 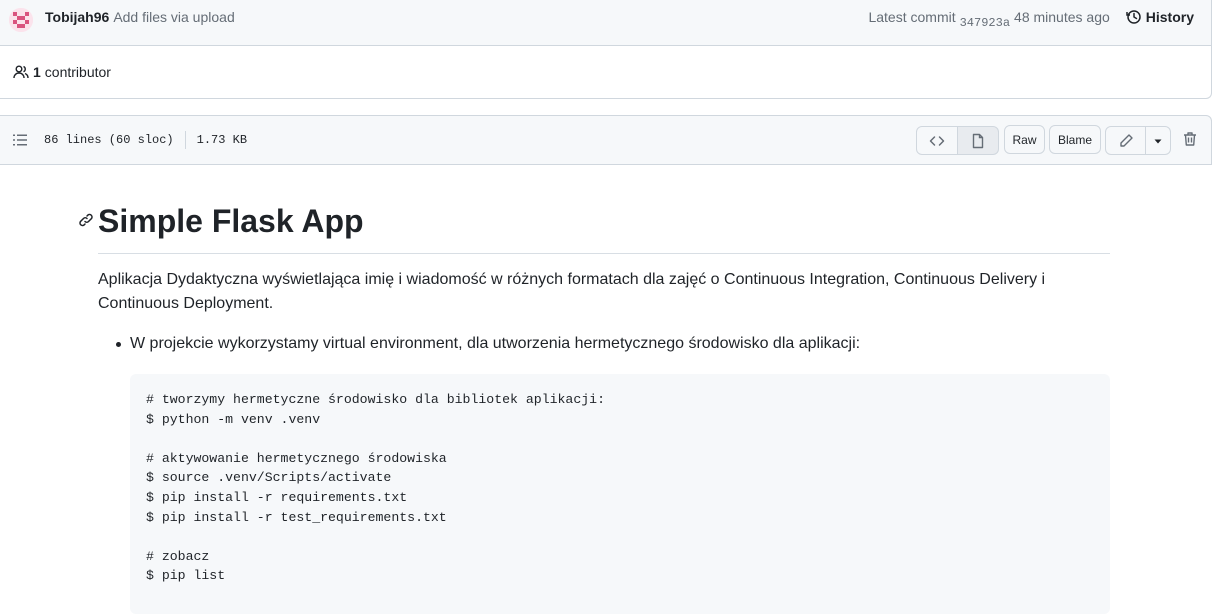 What do you see at coordinates (1133, 16) in the screenshot?
I see `history-icon` at bounding box center [1133, 16].